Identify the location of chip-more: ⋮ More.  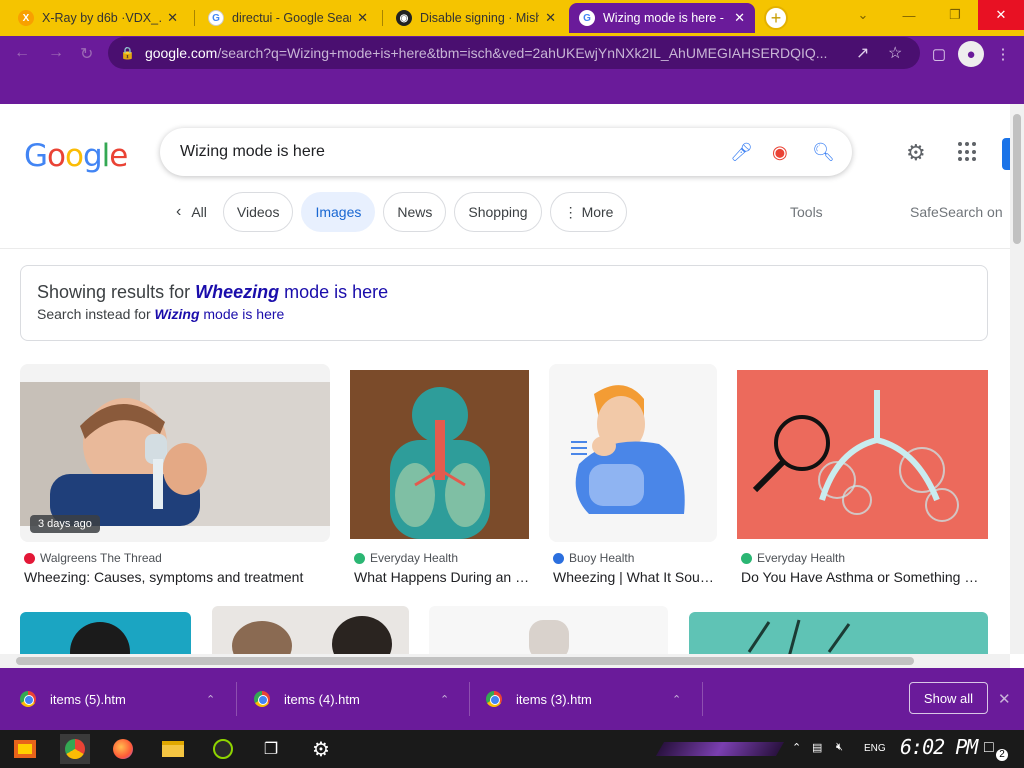
(588, 212).